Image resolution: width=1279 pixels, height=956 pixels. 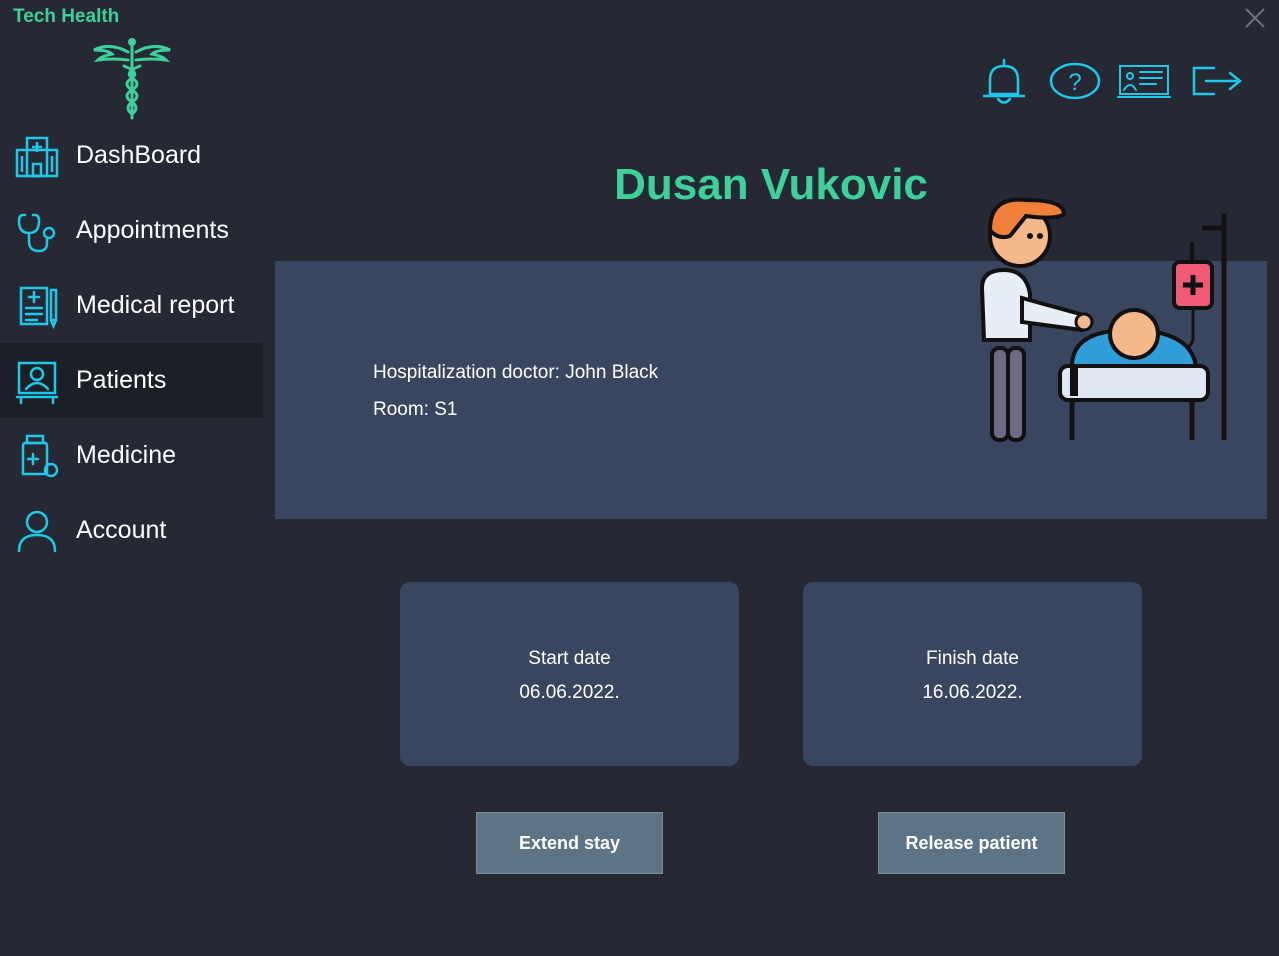 What do you see at coordinates (66, 16) in the screenshot?
I see `app-title: Tech Health` at bounding box center [66, 16].